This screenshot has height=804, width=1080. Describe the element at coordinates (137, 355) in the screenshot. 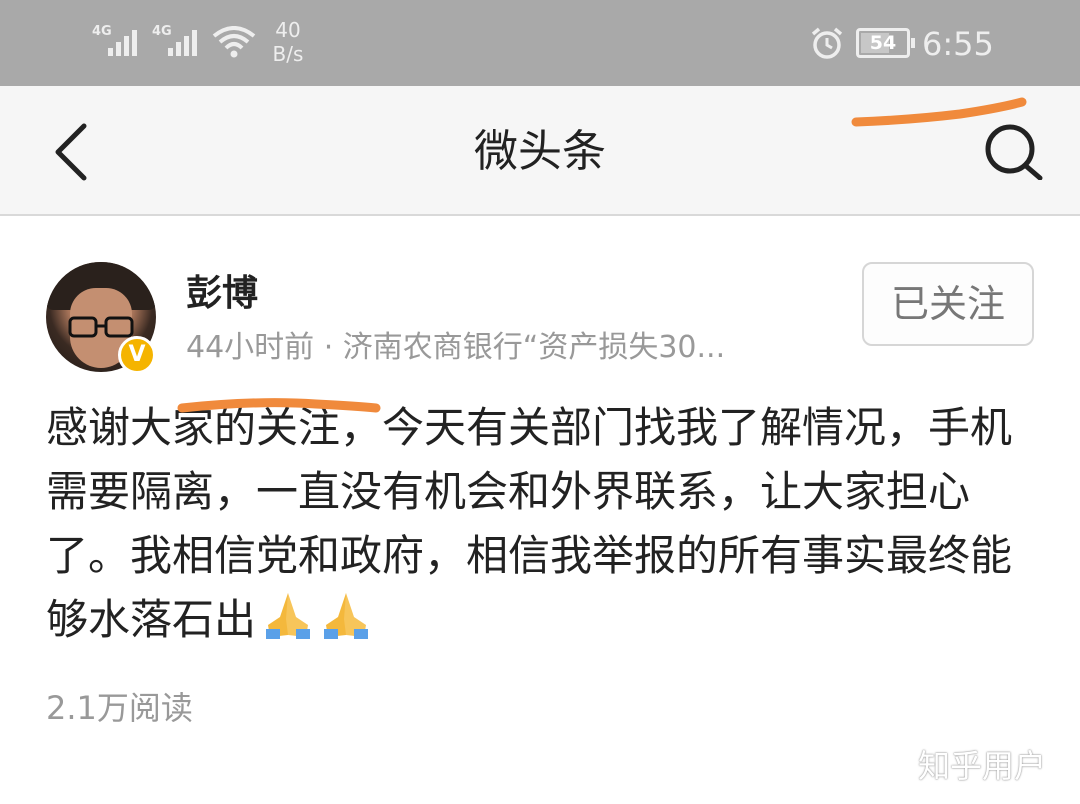

I see `verified-badge: V` at that location.